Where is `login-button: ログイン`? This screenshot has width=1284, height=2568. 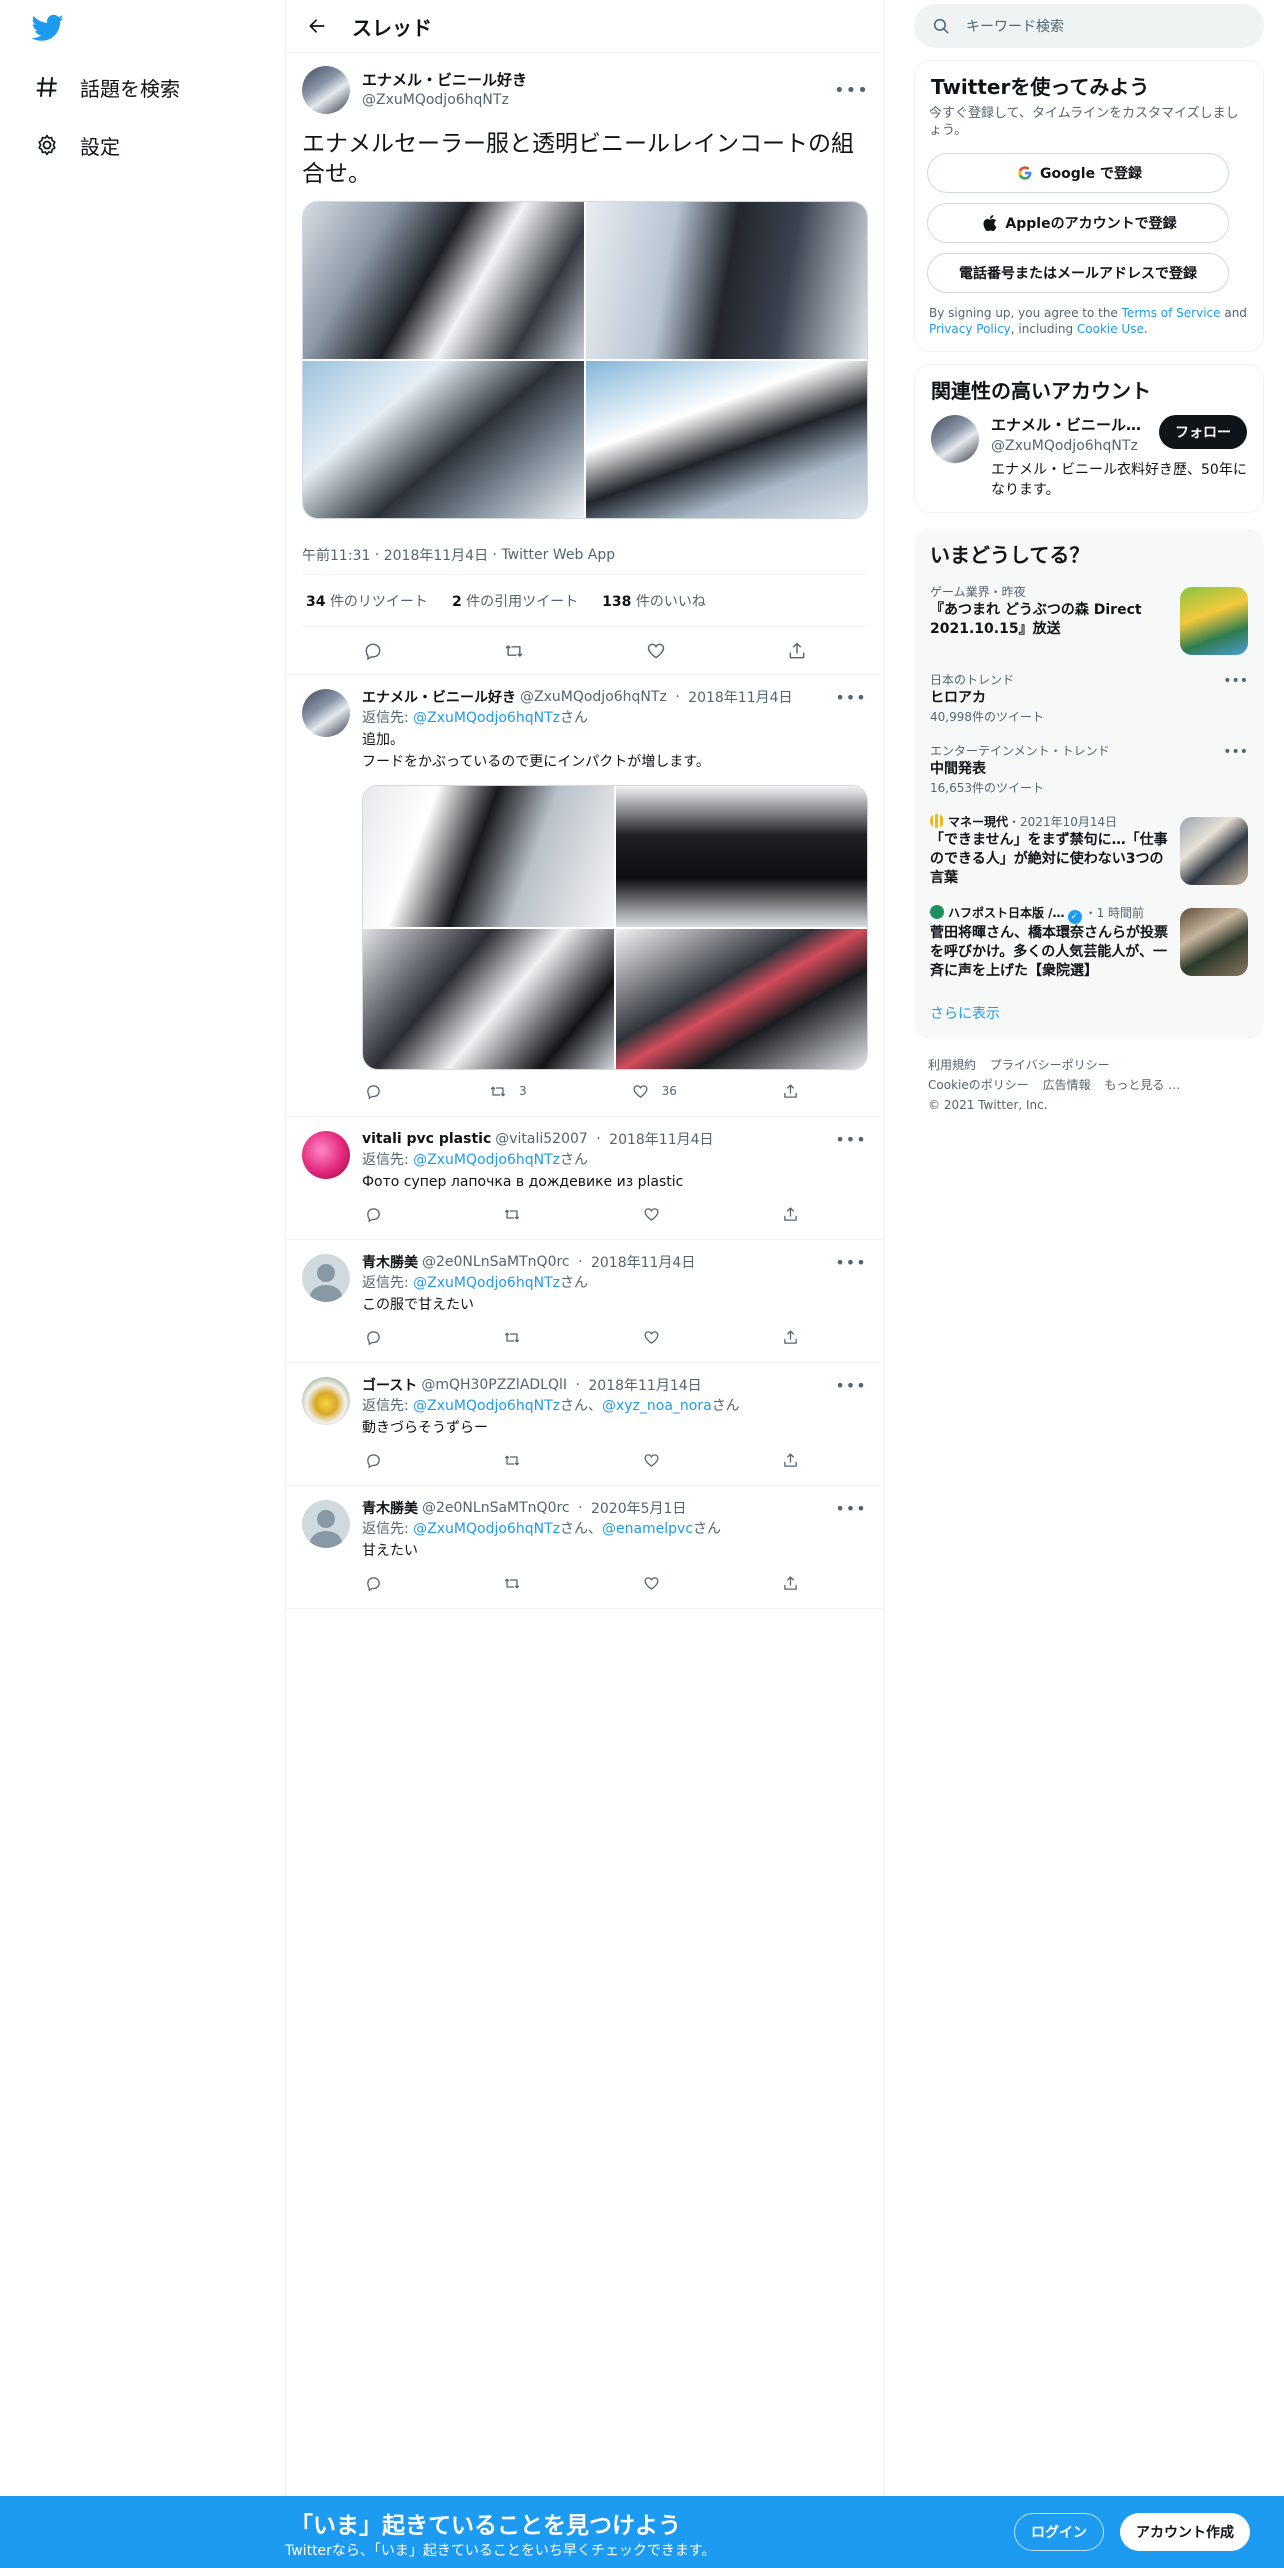 login-button: ログイン is located at coordinates (1059, 2532).